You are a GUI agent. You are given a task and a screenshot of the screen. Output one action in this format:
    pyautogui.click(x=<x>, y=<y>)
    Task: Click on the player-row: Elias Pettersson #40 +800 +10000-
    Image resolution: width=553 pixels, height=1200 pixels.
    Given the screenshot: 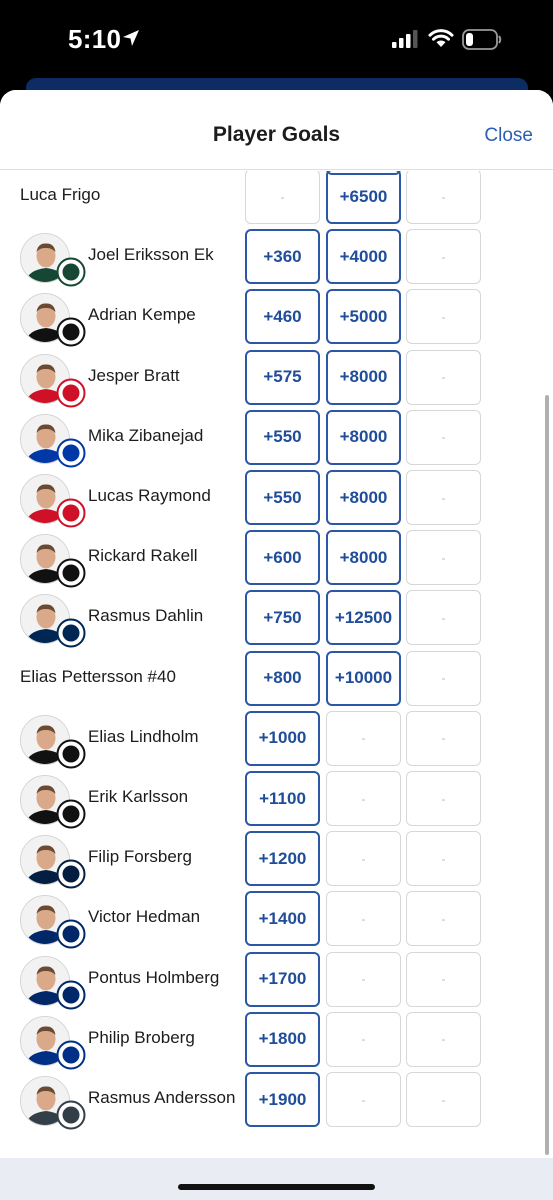 What is the action you would take?
    pyautogui.click(x=276, y=680)
    